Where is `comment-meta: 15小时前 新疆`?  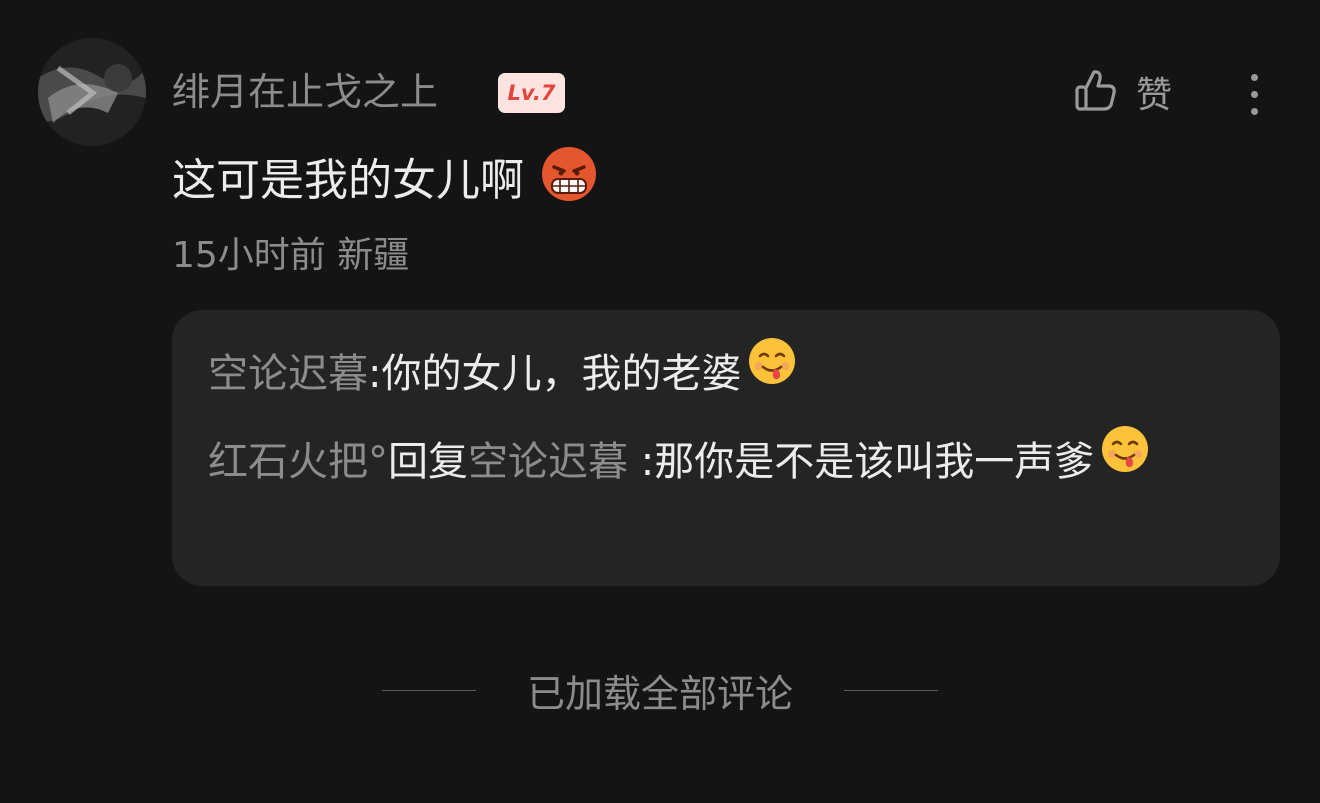 comment-meta: 15小时前 新疆 is located at coordinates (291, 255).